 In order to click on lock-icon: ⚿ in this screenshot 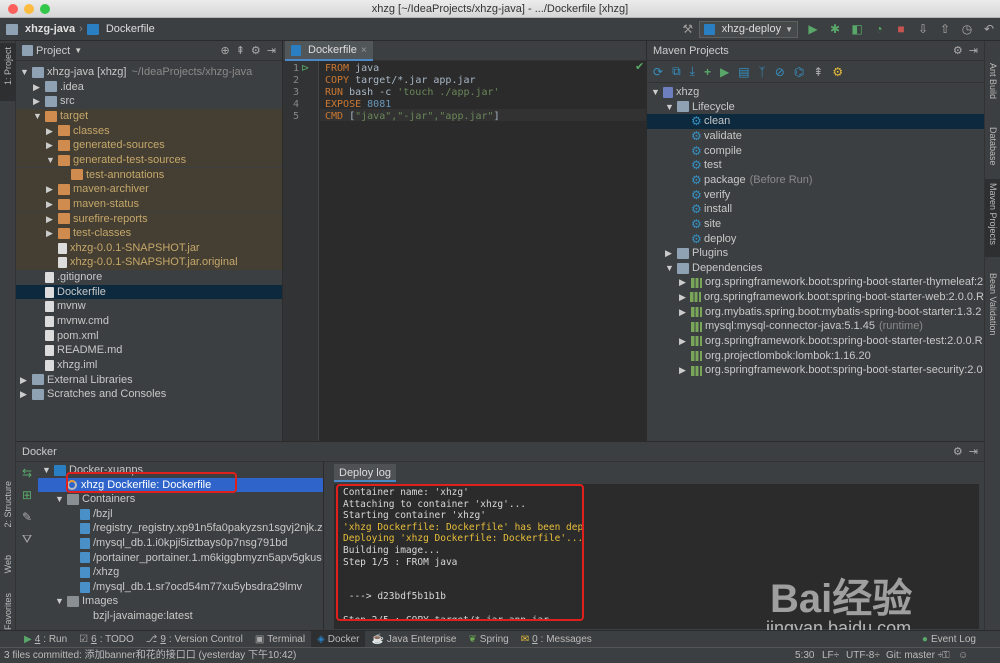, I will do `click(946, 655)`.